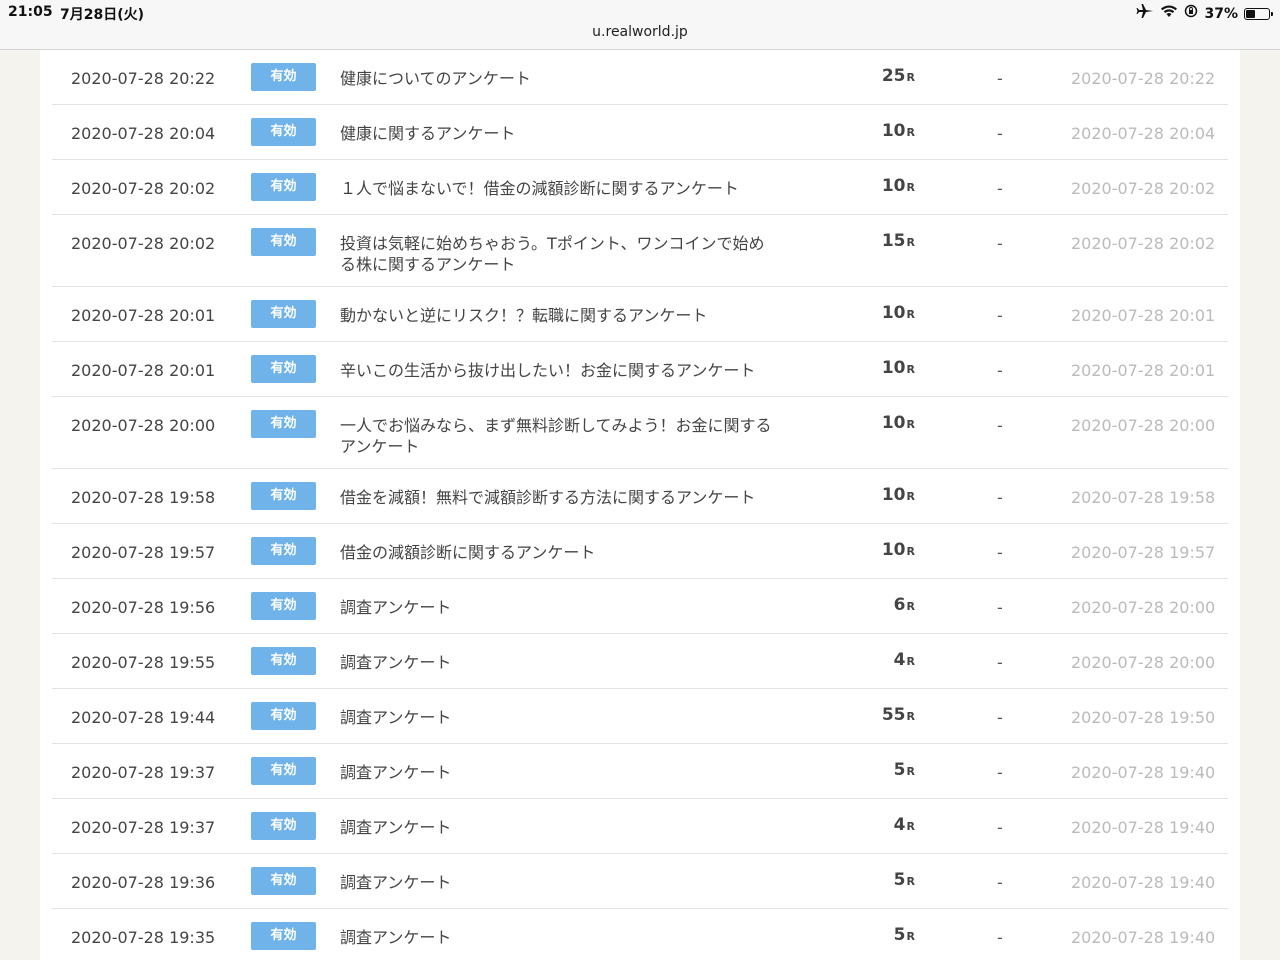 This screenshot has height=960, width=1280. I want to click on survey-title: 借金を減額！無料で減額診断する方法に関するアンケート, so click(548, 497).